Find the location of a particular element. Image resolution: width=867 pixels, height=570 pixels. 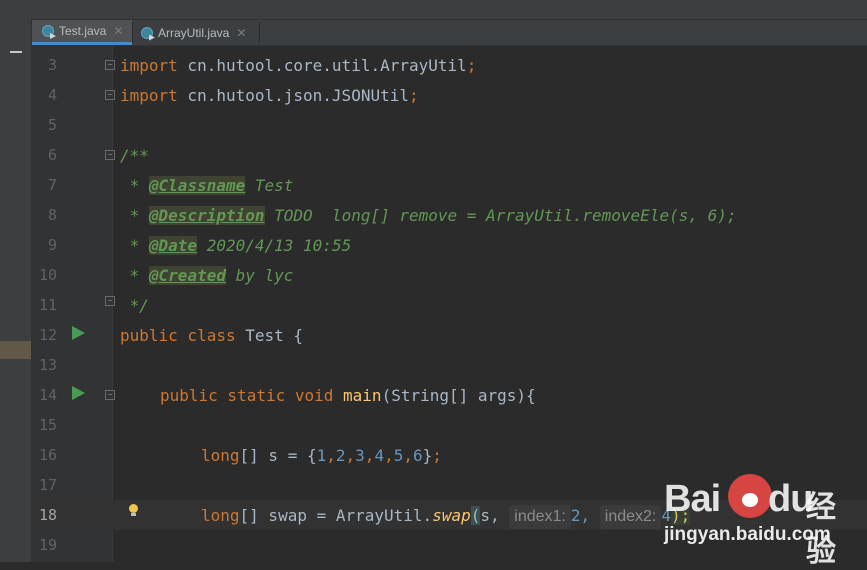

tab-arrayutil-java: ArrayUtil.java ✕ is located at coordinates (200, 32).